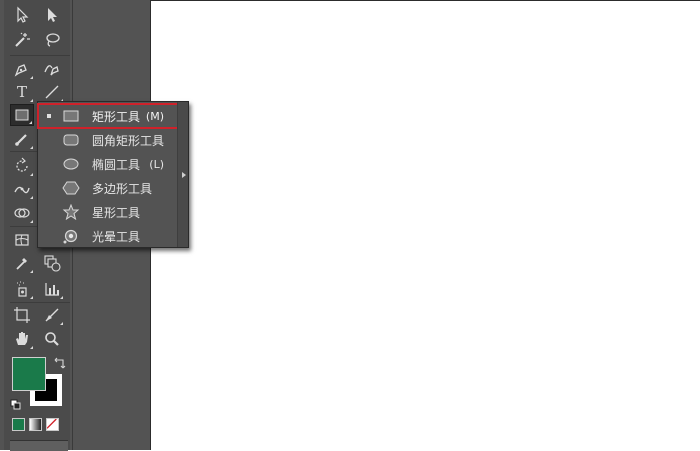 This screenshot has width=700, height=451. I want to click on eyedropper-tool-button, so click(22, 263).